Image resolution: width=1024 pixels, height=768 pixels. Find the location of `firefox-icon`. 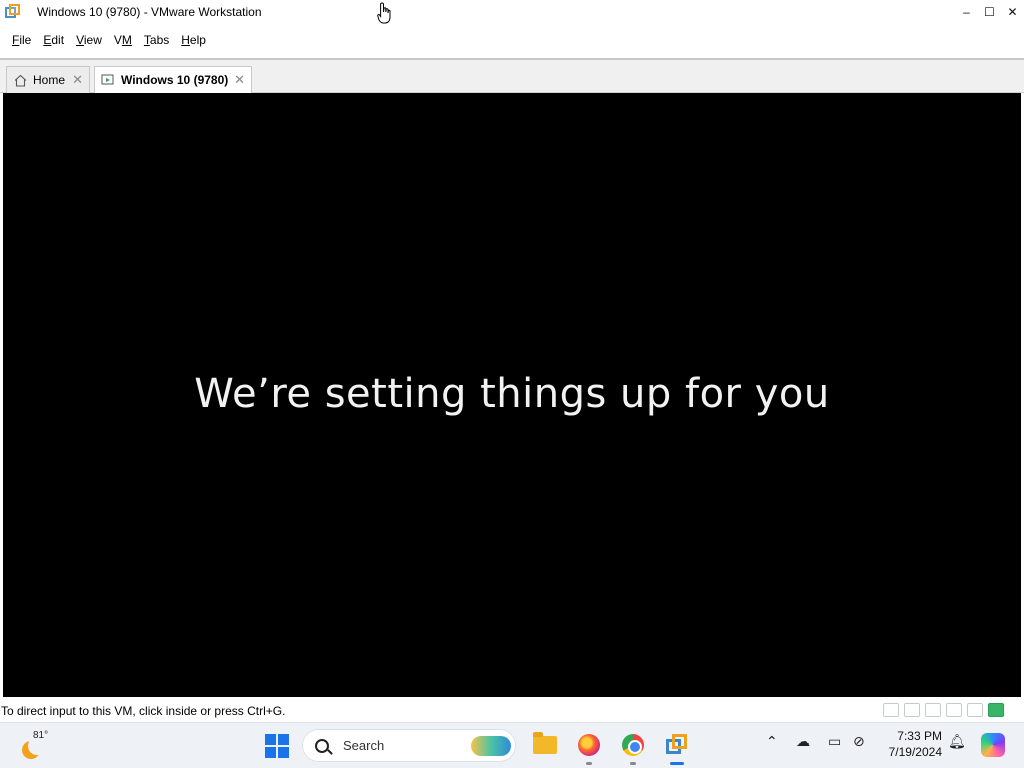

firefox-icon is located at coordinates (589, 745).